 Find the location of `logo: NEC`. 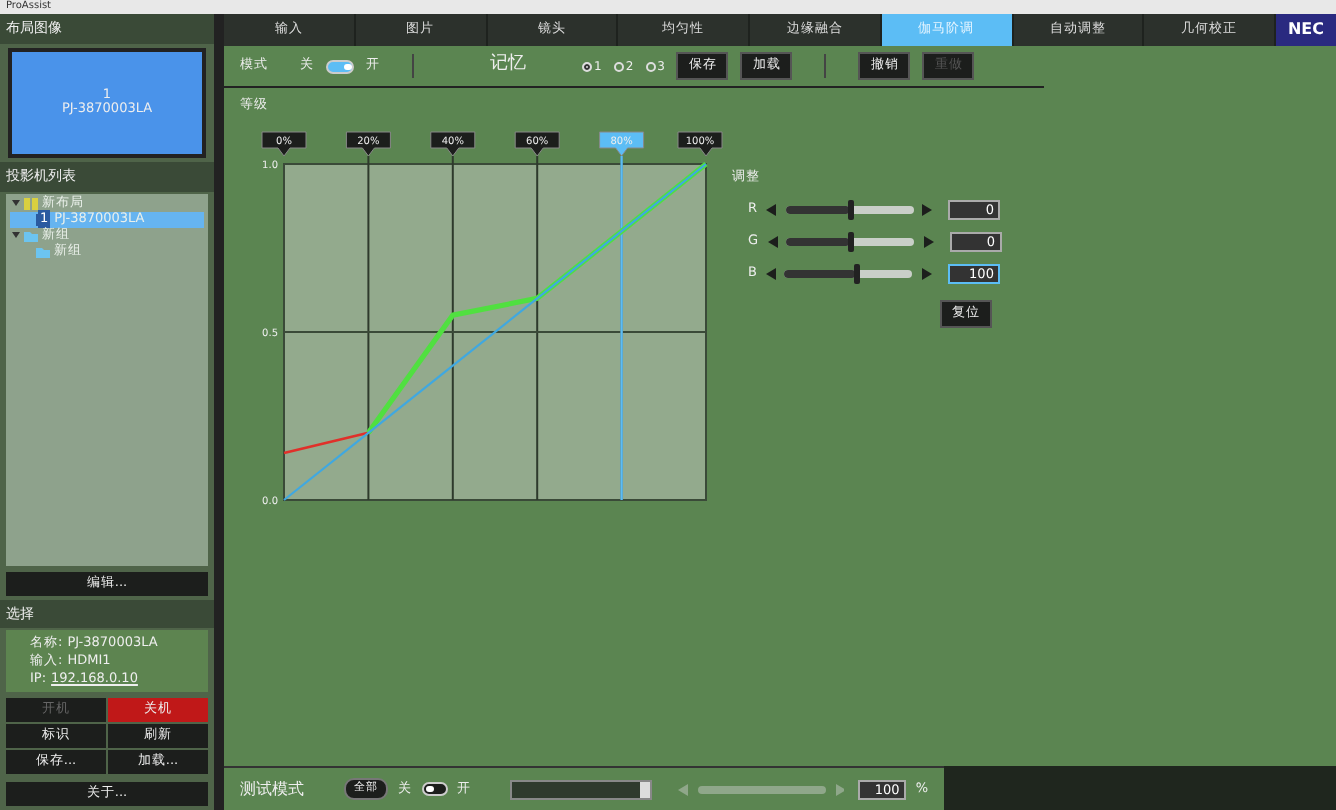

logo: NEC is located at coordinates (1306, 30).